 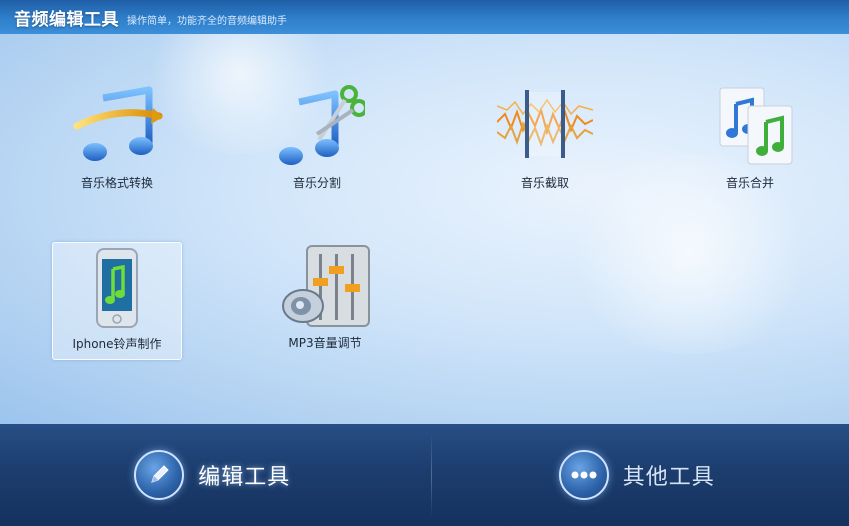 What do you see at coordinates (756, 126) in the screenshot?
I see `music-merge-icon` at bounding box center [756, 126].